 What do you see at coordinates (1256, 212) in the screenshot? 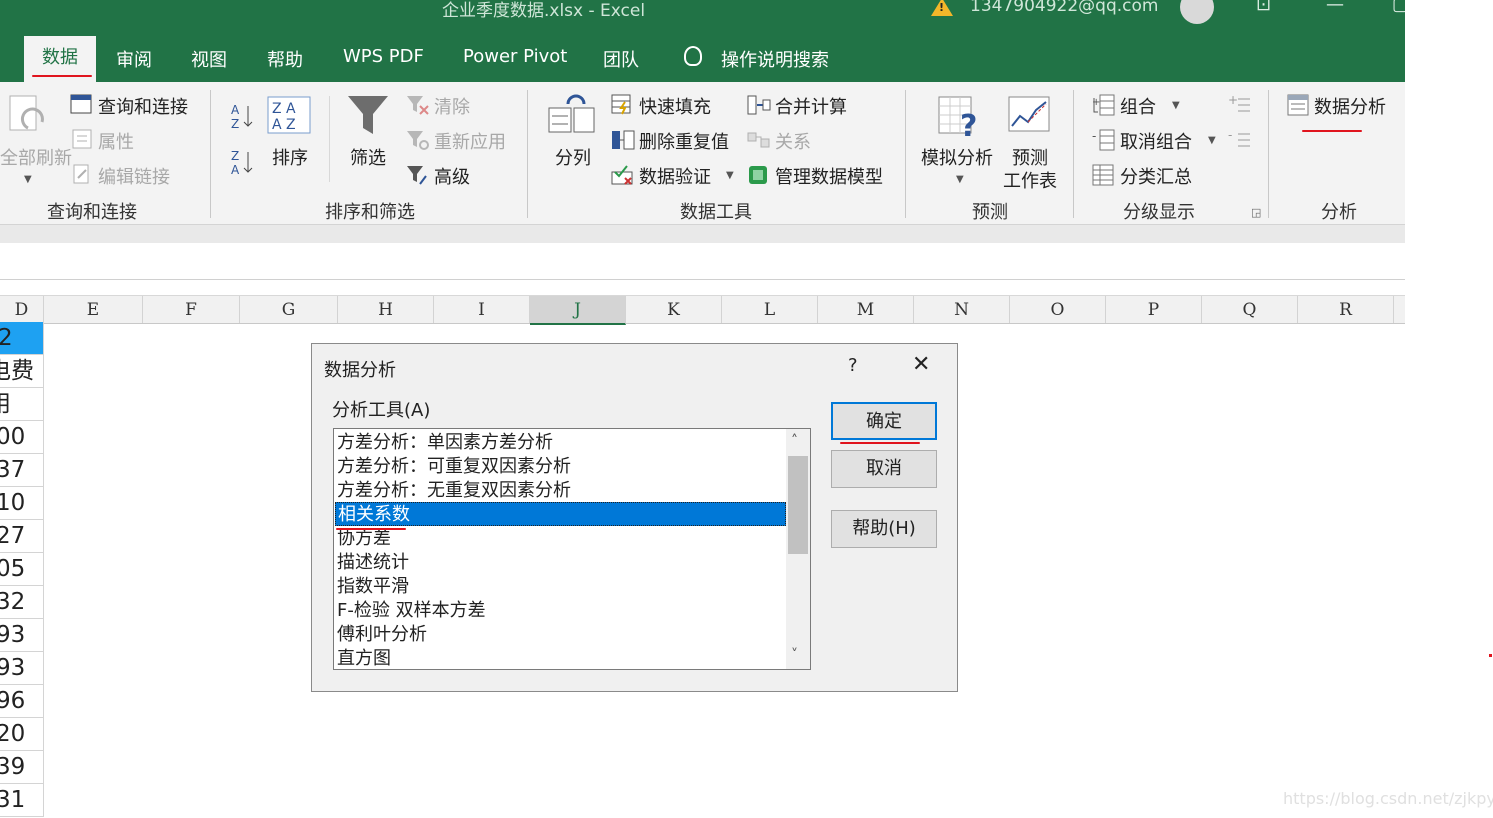
I see `dialog-launcher-icon: ◲` at bounding box center [1256, 212].